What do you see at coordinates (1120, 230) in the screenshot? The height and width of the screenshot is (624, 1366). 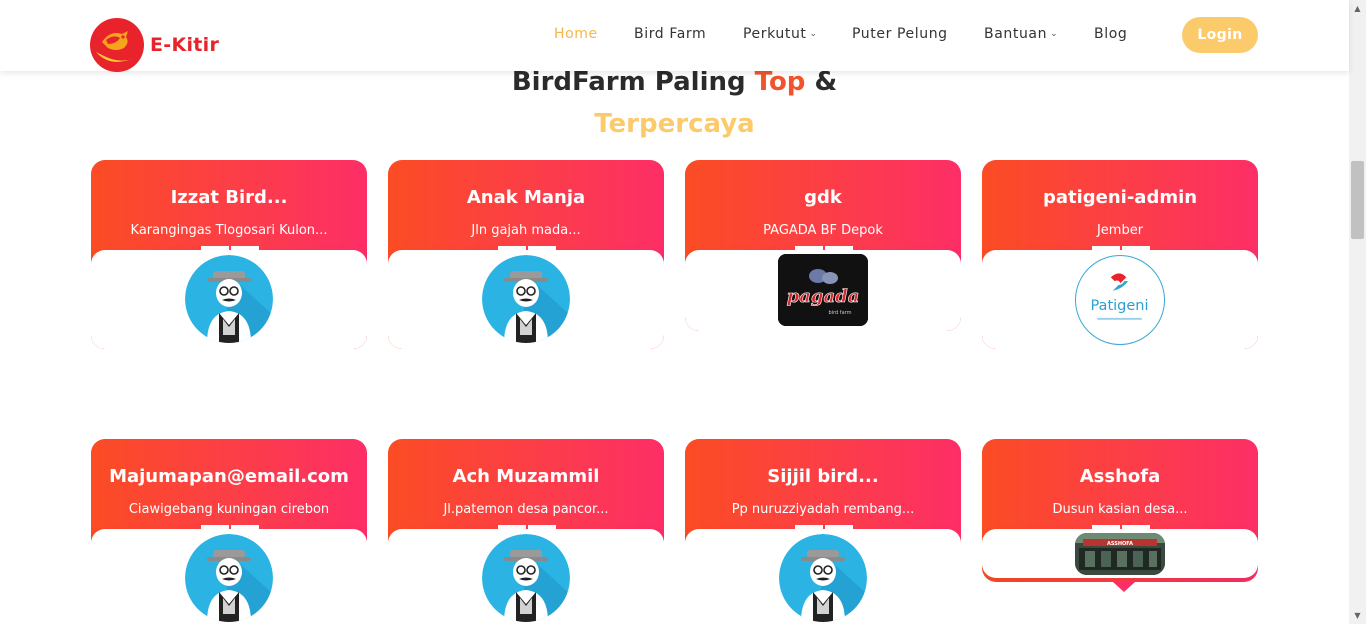 I see `farm-location: Jember` at bounding box center [1120, 230].